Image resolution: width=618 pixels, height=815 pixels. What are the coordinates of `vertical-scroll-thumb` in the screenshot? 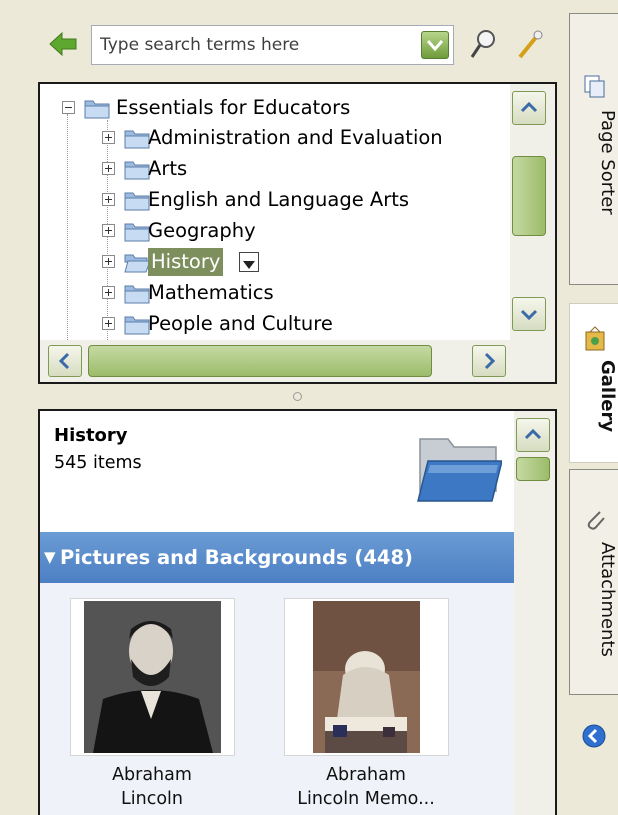 It's located at (529, 196).